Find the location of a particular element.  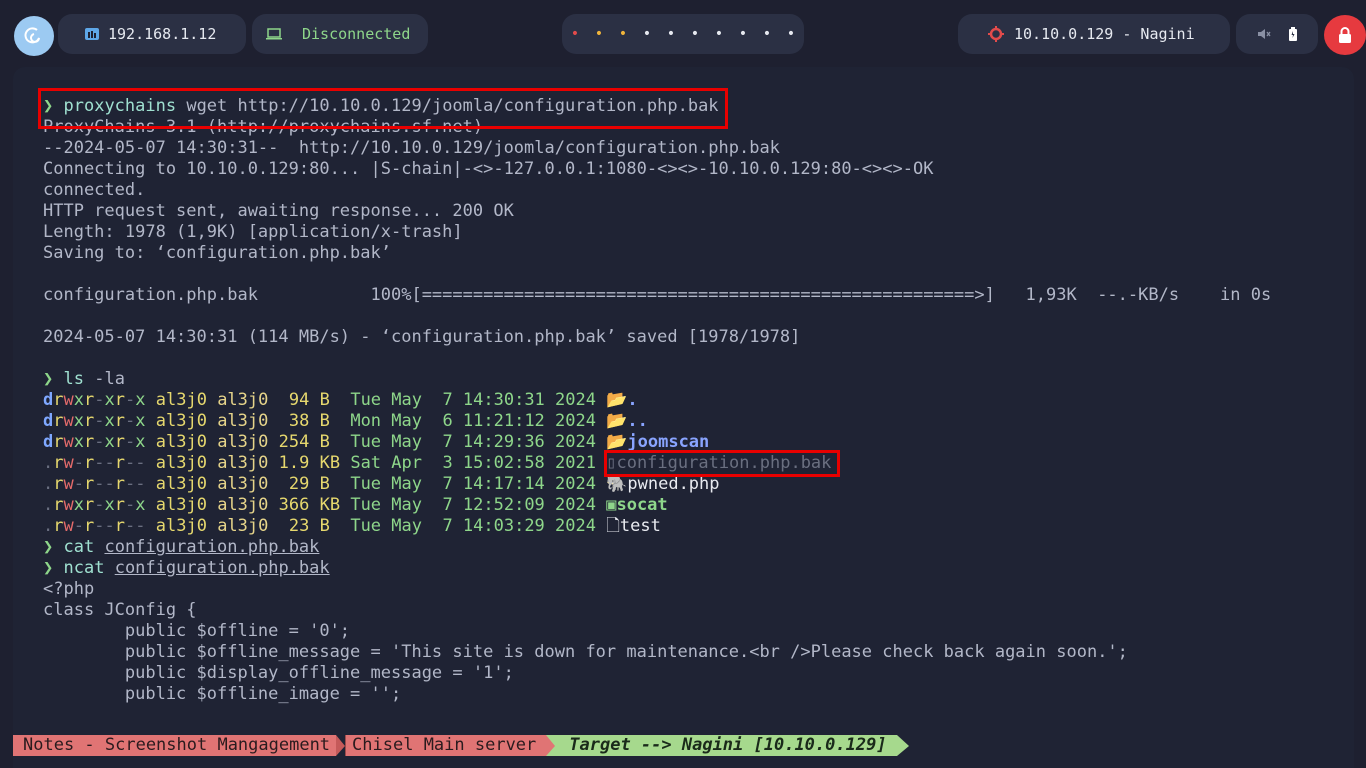

output-line: connected. is located at coordinates (94, 190).